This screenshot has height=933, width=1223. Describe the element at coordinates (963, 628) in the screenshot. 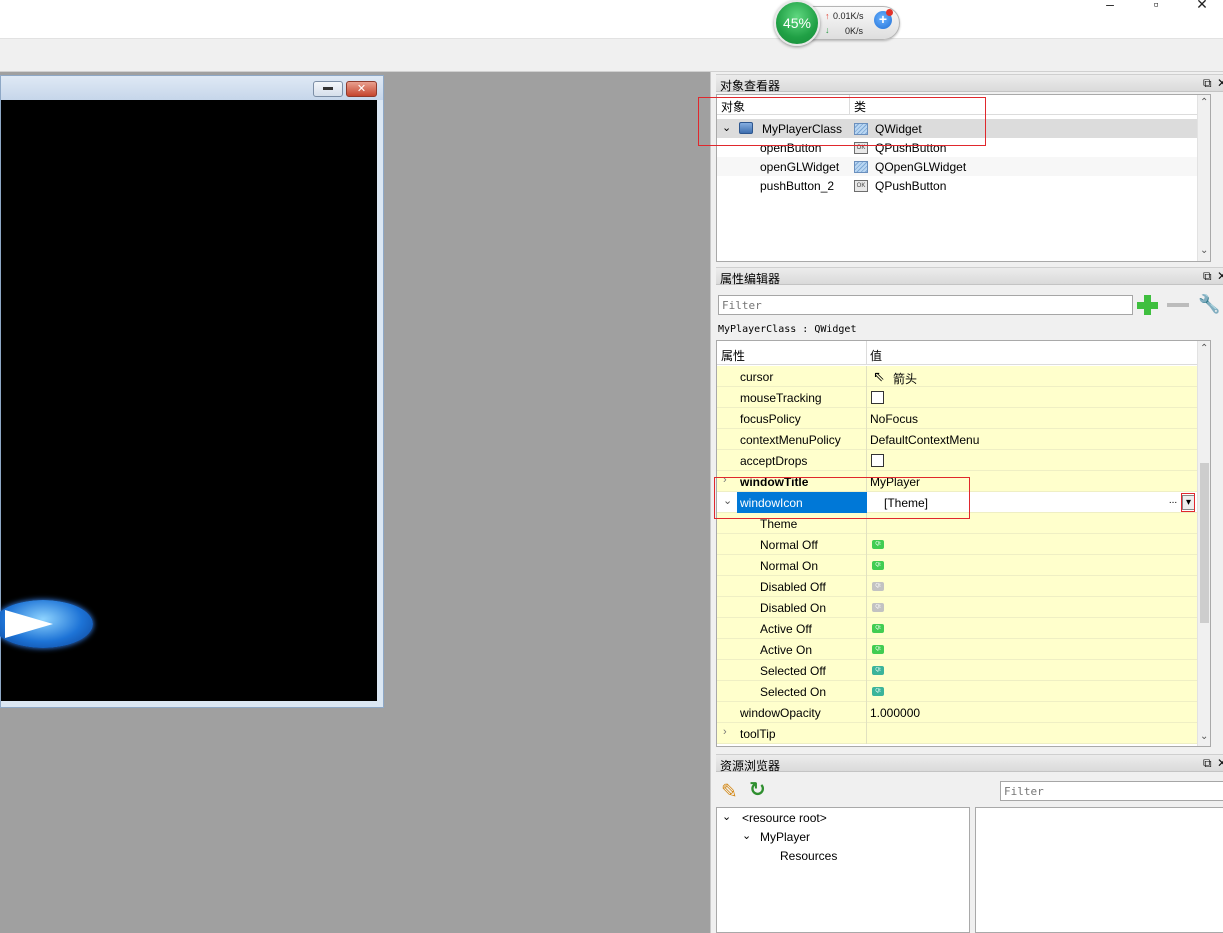

I see `prop-active-off: Active Off Qt` at that location.